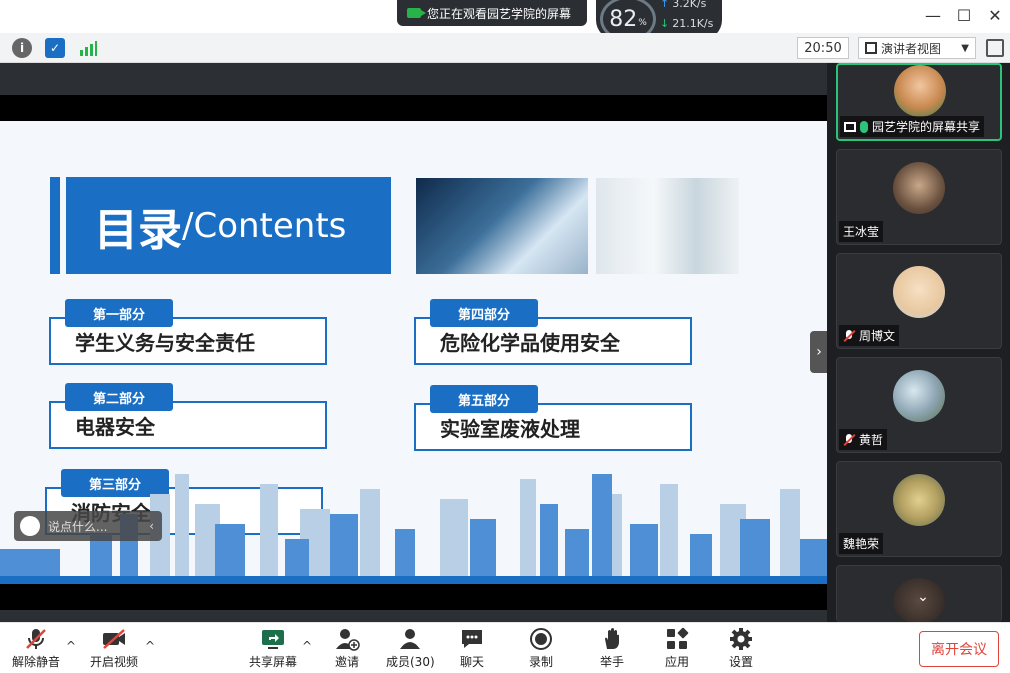 The width and height of the screenshot is (1010, 673). Describe the element at coordinates (677, 648) in the screenshot. I see `apps-button: 应用` at that location.